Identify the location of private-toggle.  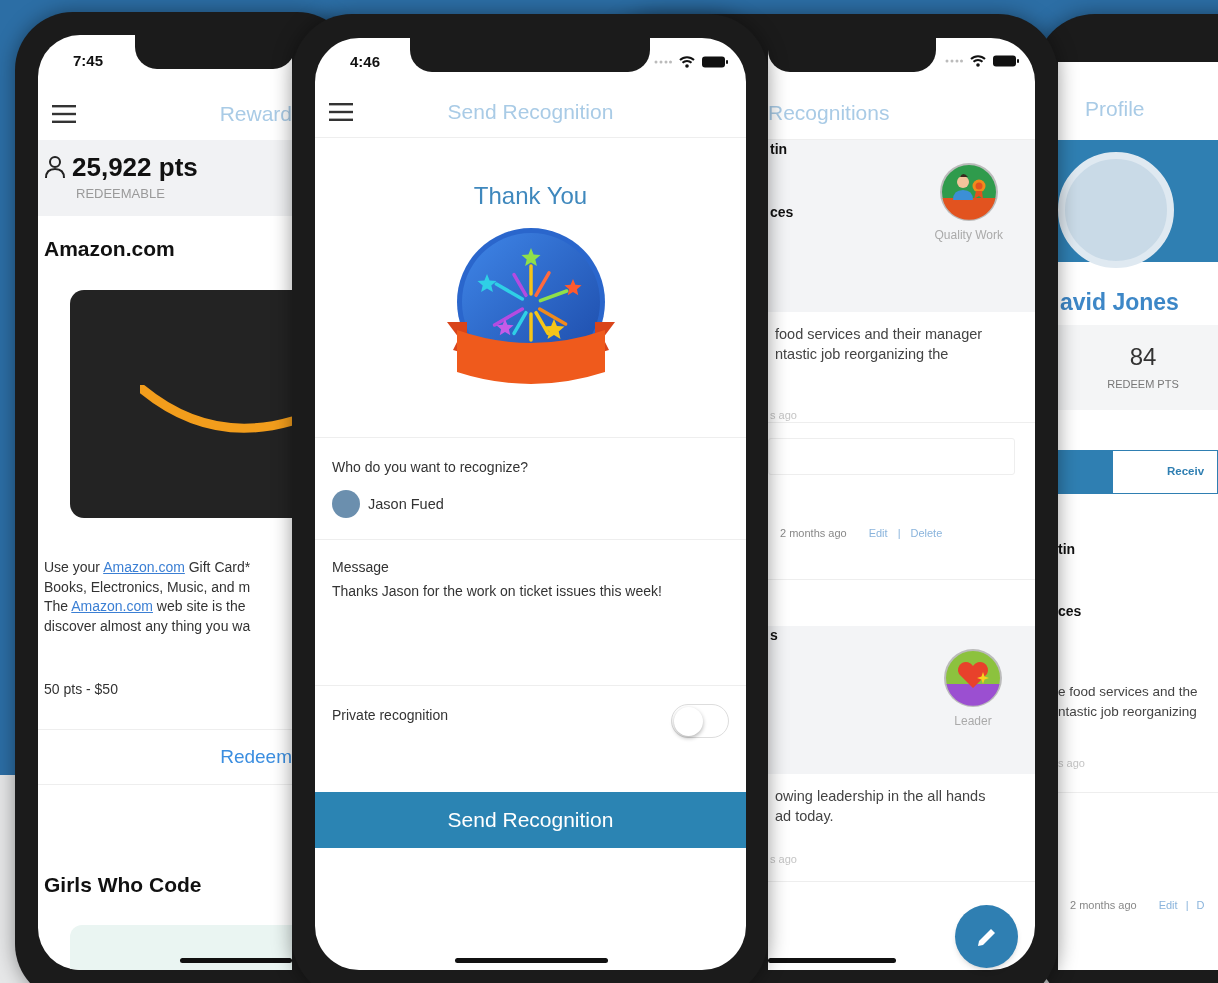
(700, 721).